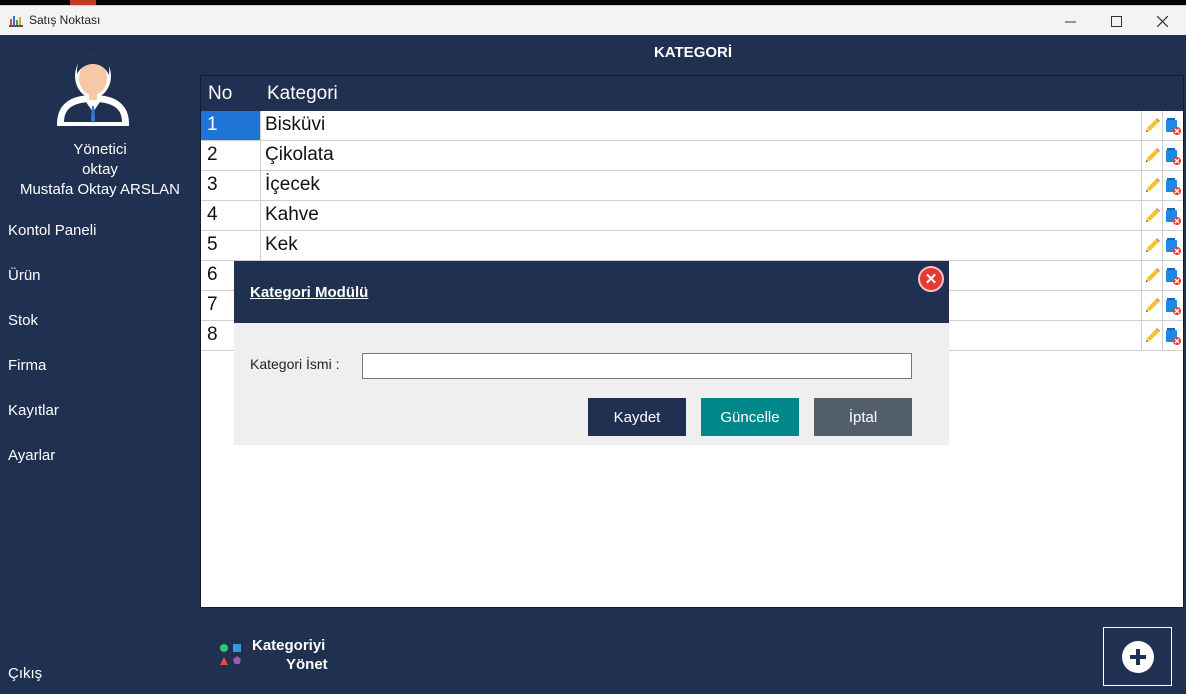  I want to click on minimize-icon, so click(1070, 21).